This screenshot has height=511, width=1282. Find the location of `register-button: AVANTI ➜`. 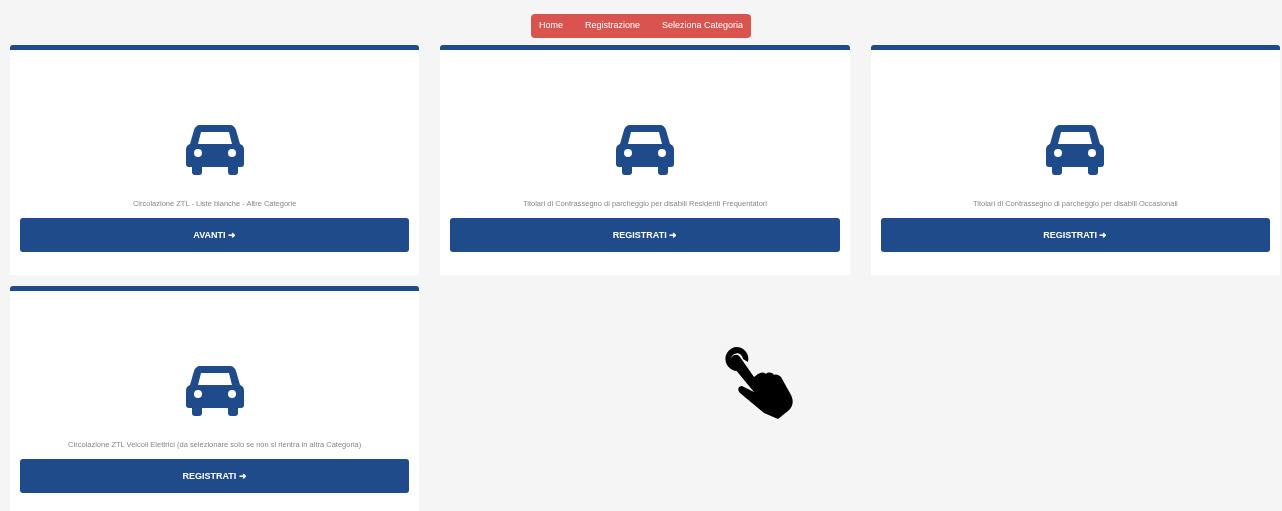

register-button: AVANTI ➜ is located at coordinates (215, 235).